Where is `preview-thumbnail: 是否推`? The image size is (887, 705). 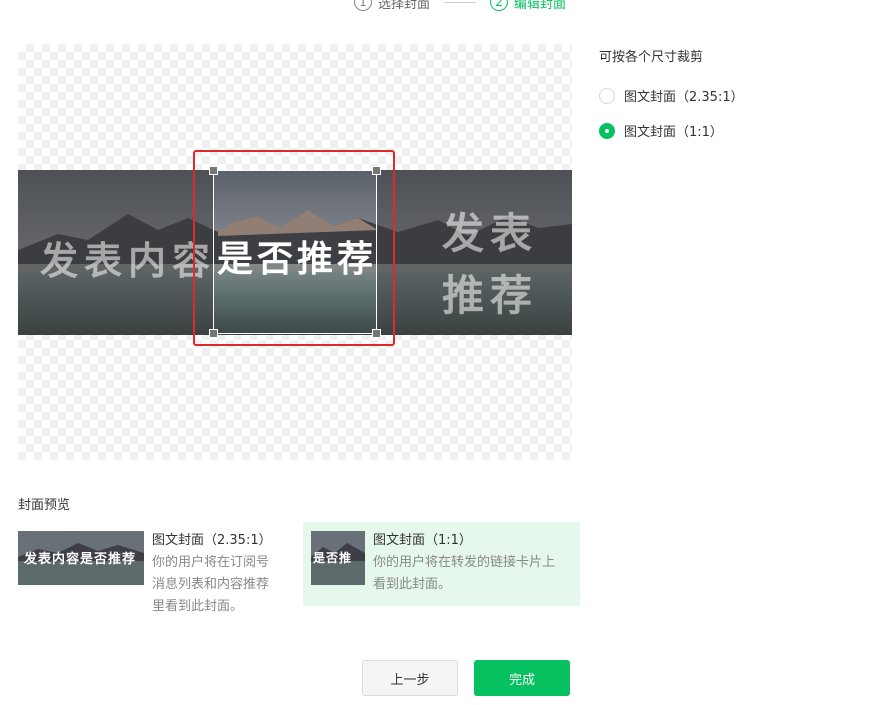
preview-thumbnail: 是否推 is located at coordinates (338, 558).